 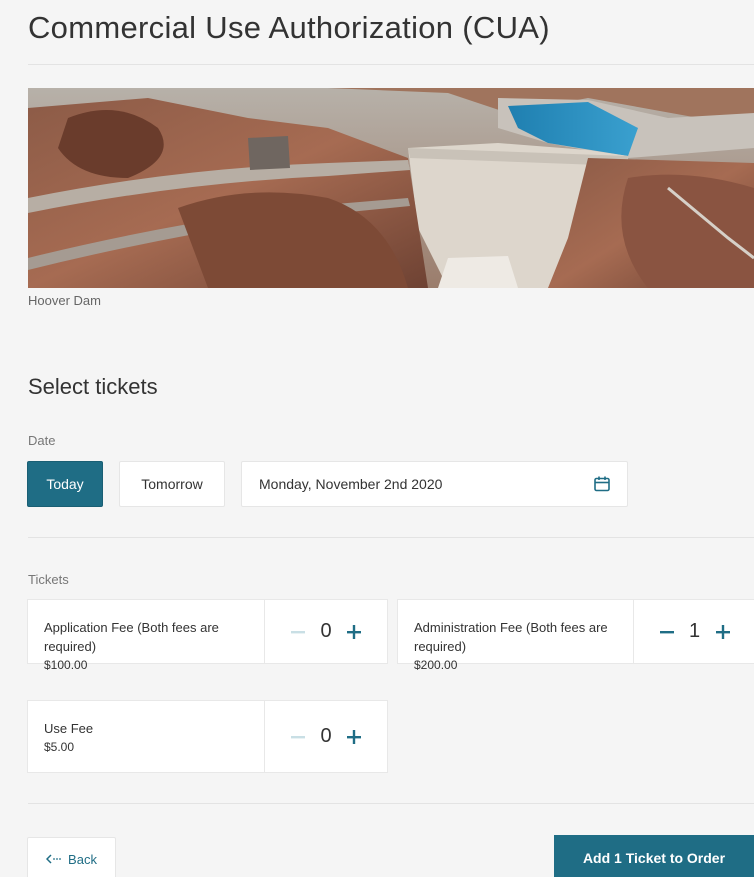 I want to click on today-button-label: Today, so click(x=65, y=484).